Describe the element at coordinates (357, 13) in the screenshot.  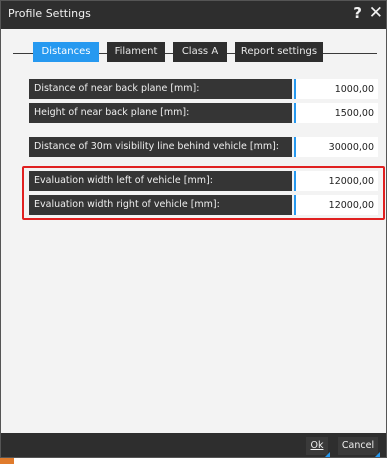
I see `help-icon: ?` at that location.